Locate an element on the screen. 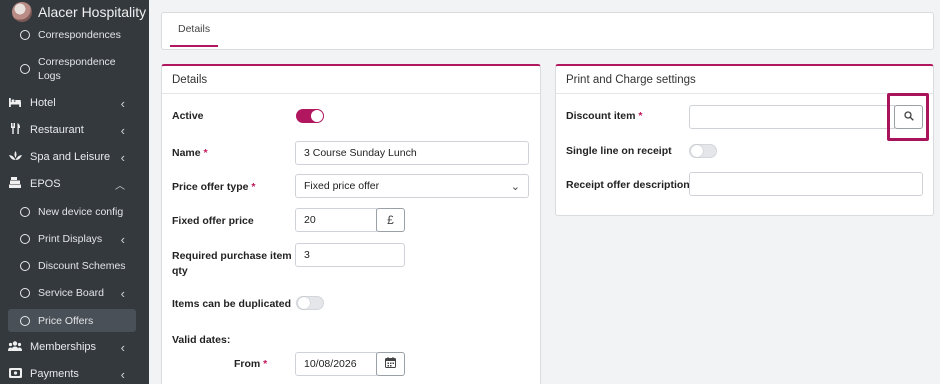 The height and width of the screenshot is (384, 940). valid-dates-label: Valid dates: is located at coordinates (201, 340).